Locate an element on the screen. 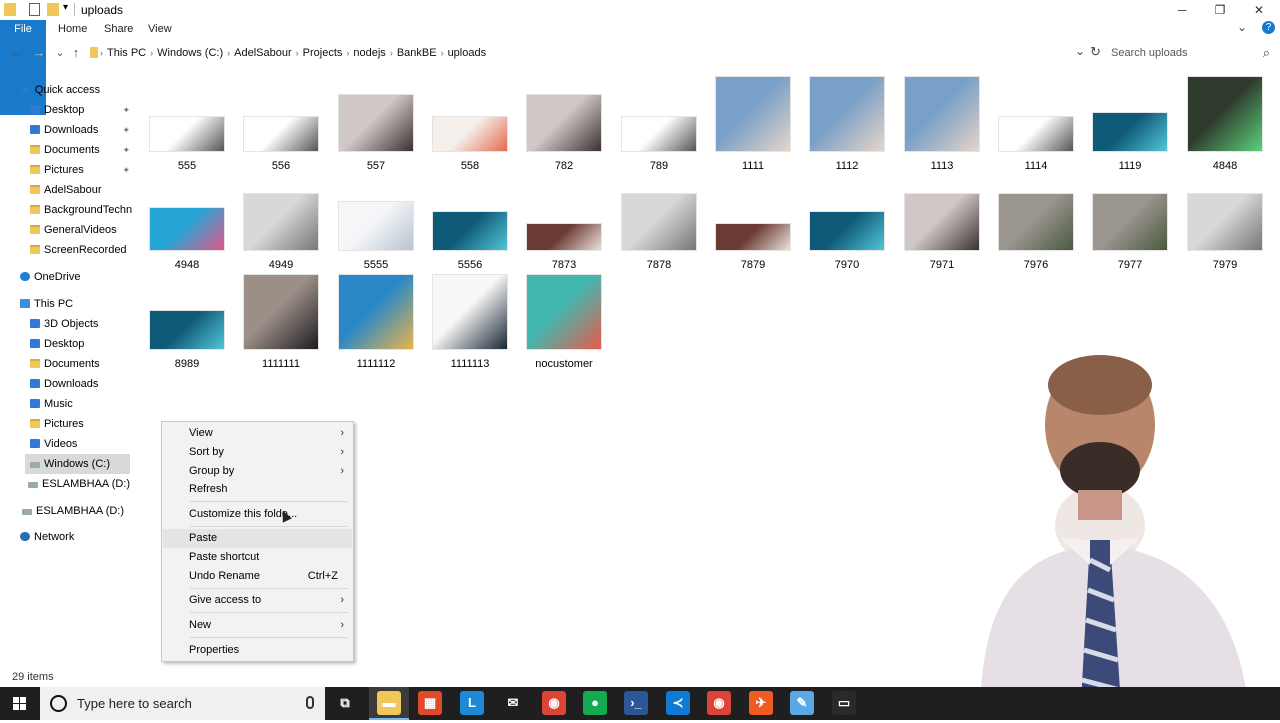  expand-ribbon-icon: ⌄ is located at coordinates (1242, 27).